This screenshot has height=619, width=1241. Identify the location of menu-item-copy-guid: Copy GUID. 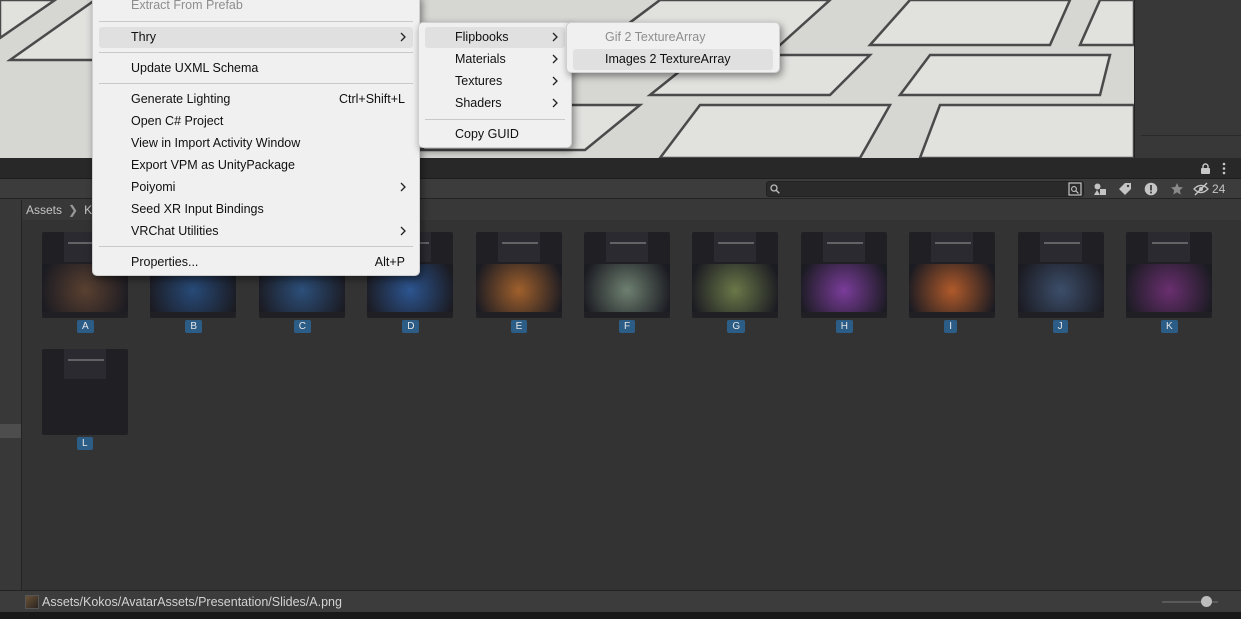
(495, 134).